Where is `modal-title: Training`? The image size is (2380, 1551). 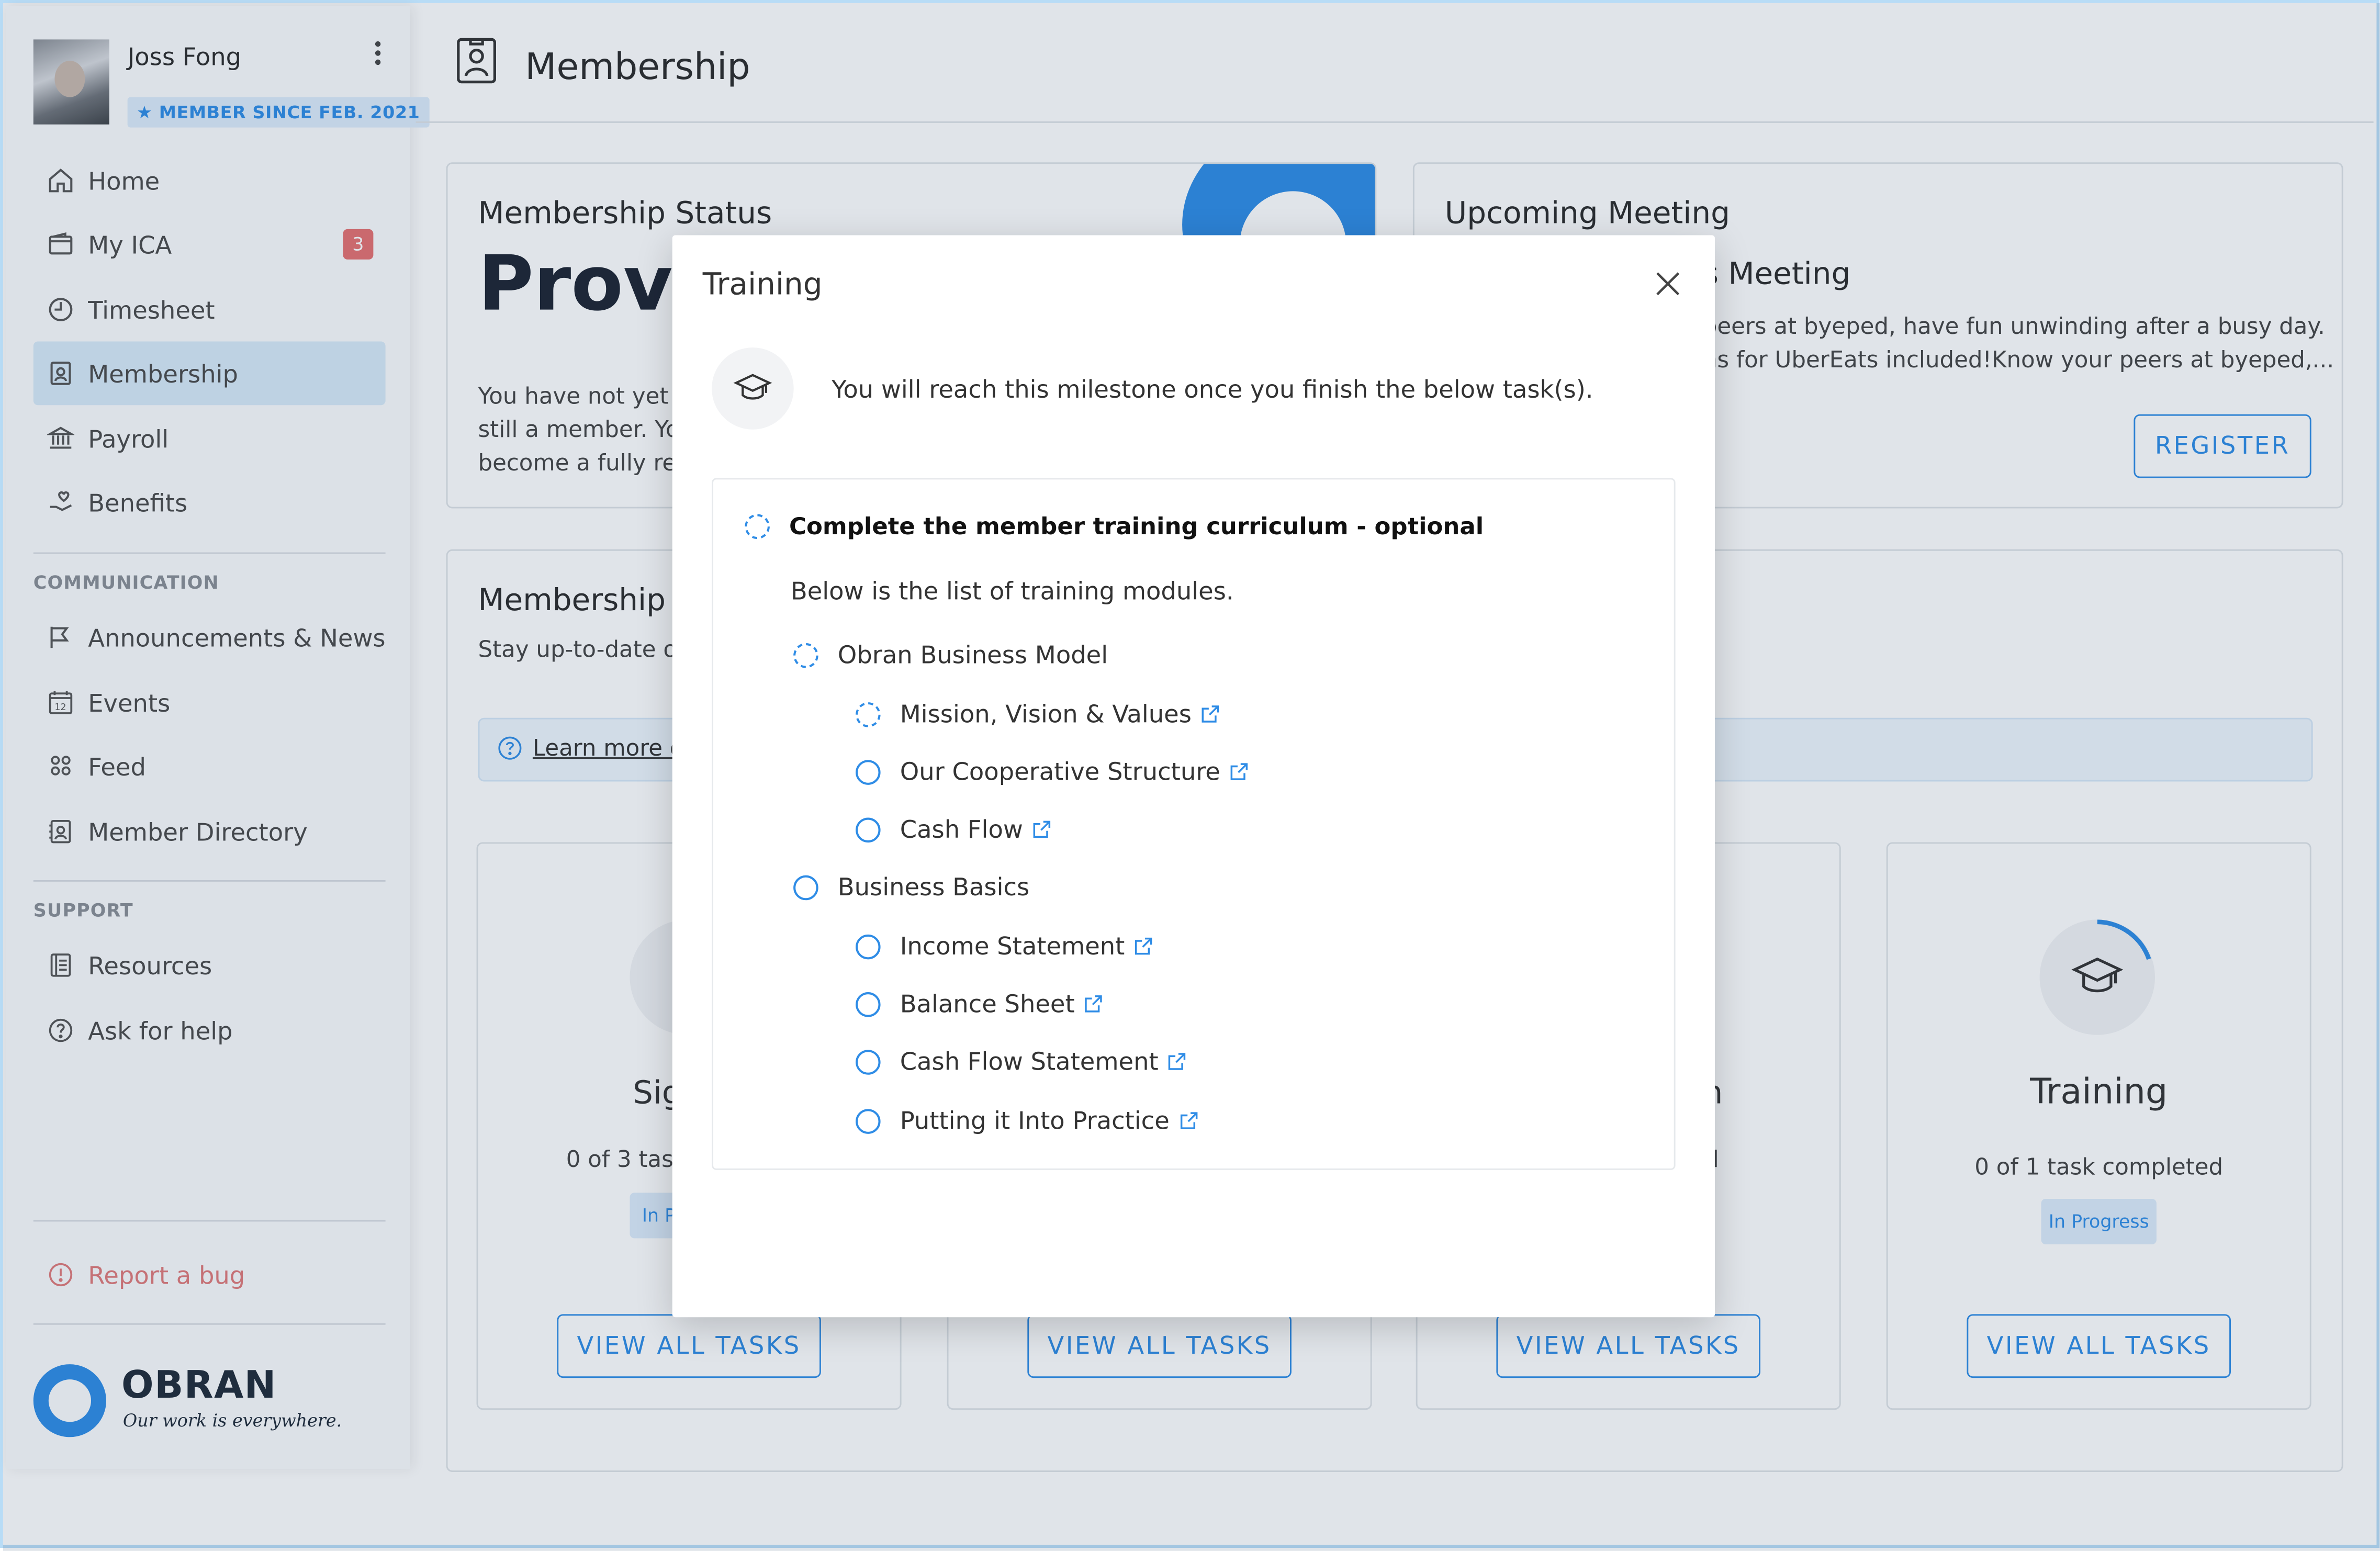 modal-title: Training is located at coordinates (763, 283).